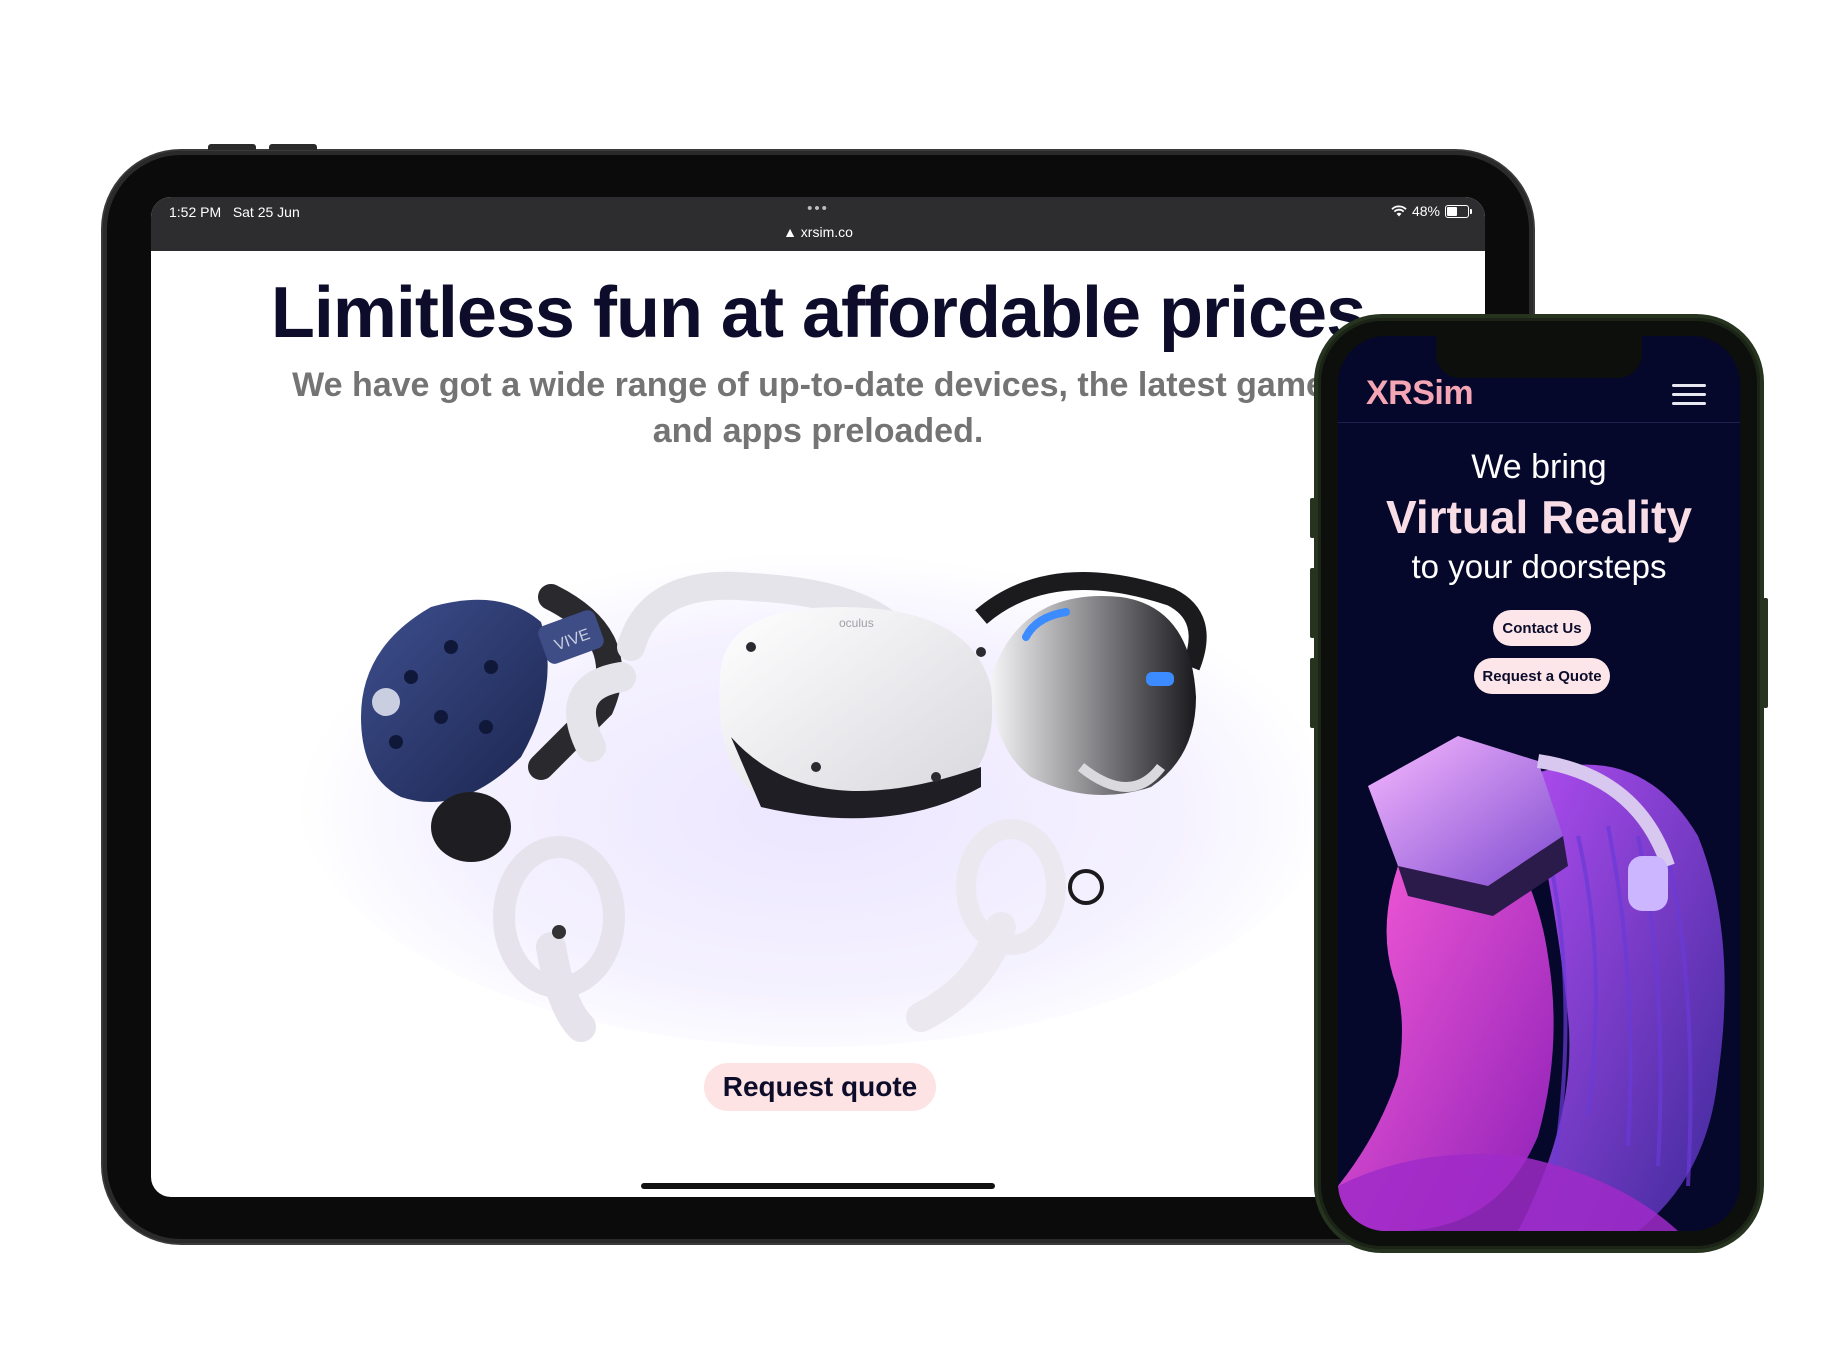 The width and height of the screenshot is (1848, 1372). Describe the element at coordinates (1458, 211) in the screenshot. I see `battery-icon` at that location.